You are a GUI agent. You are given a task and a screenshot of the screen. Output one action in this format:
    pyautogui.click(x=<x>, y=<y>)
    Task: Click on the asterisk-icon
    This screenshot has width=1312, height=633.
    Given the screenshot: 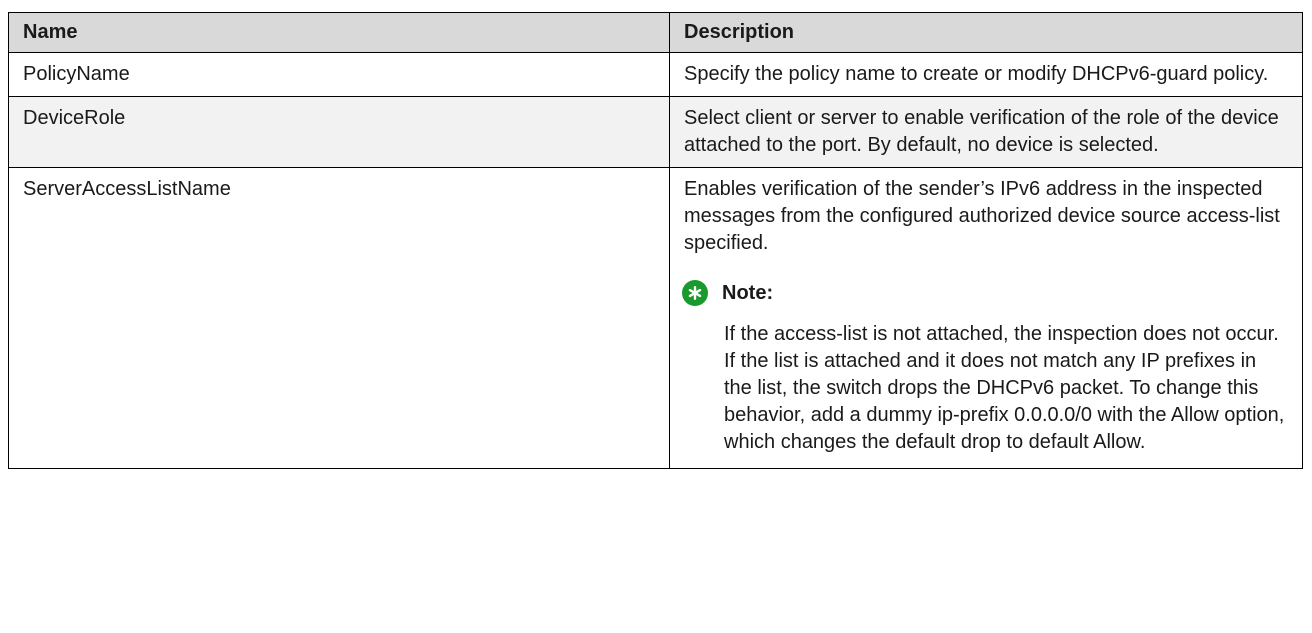 What is the action you would take?
    pyautogui.click(x=695, y=293)
    